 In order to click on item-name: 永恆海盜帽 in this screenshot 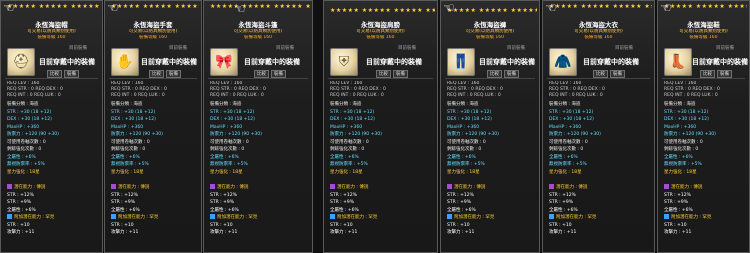, I will do `click(51, 25)`.